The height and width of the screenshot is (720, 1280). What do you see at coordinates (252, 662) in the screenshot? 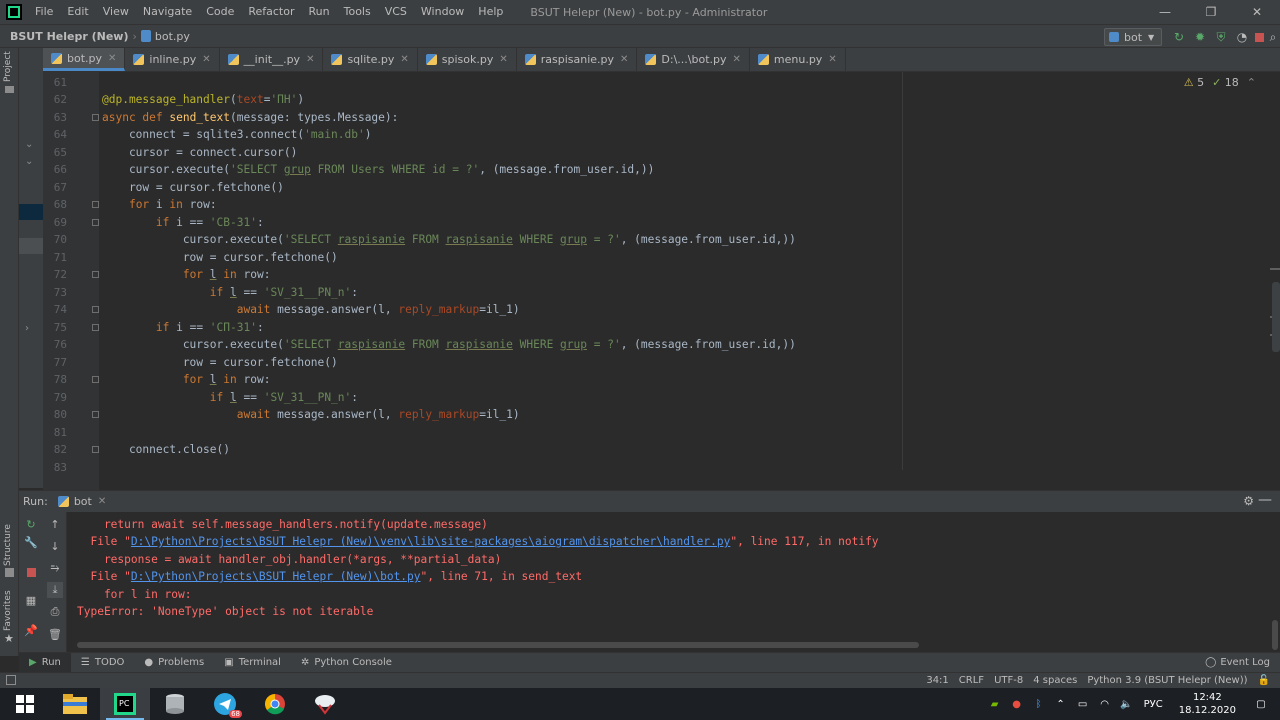
I see `tool-tab-terminal: ▣ Terminal` at bounding box center [252, 662].